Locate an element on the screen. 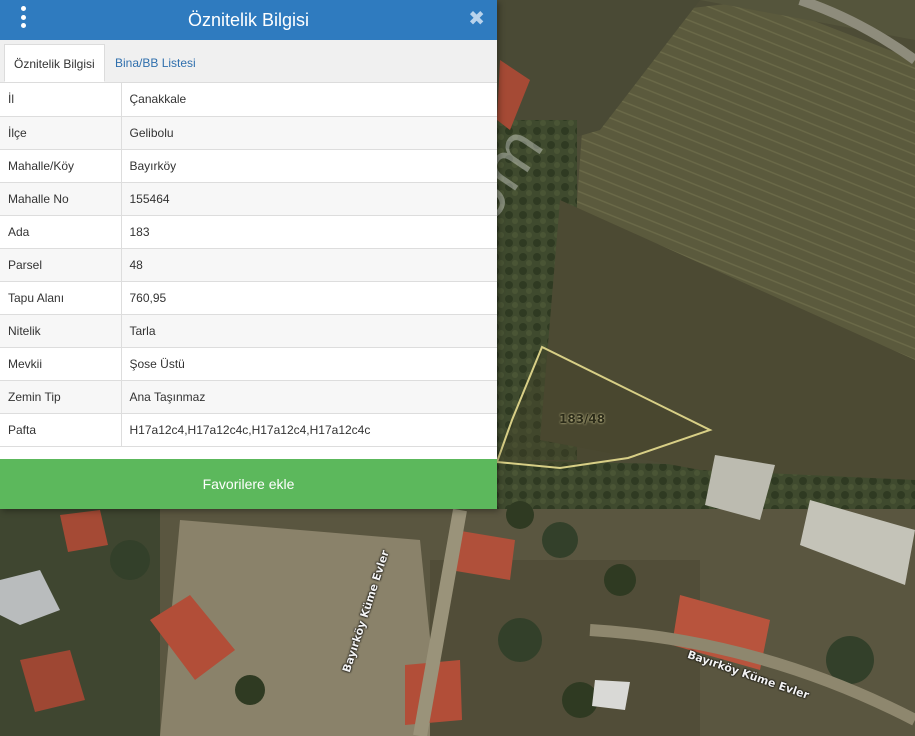  attribute-value: Çanakkale is located at coordinates (309, 100).